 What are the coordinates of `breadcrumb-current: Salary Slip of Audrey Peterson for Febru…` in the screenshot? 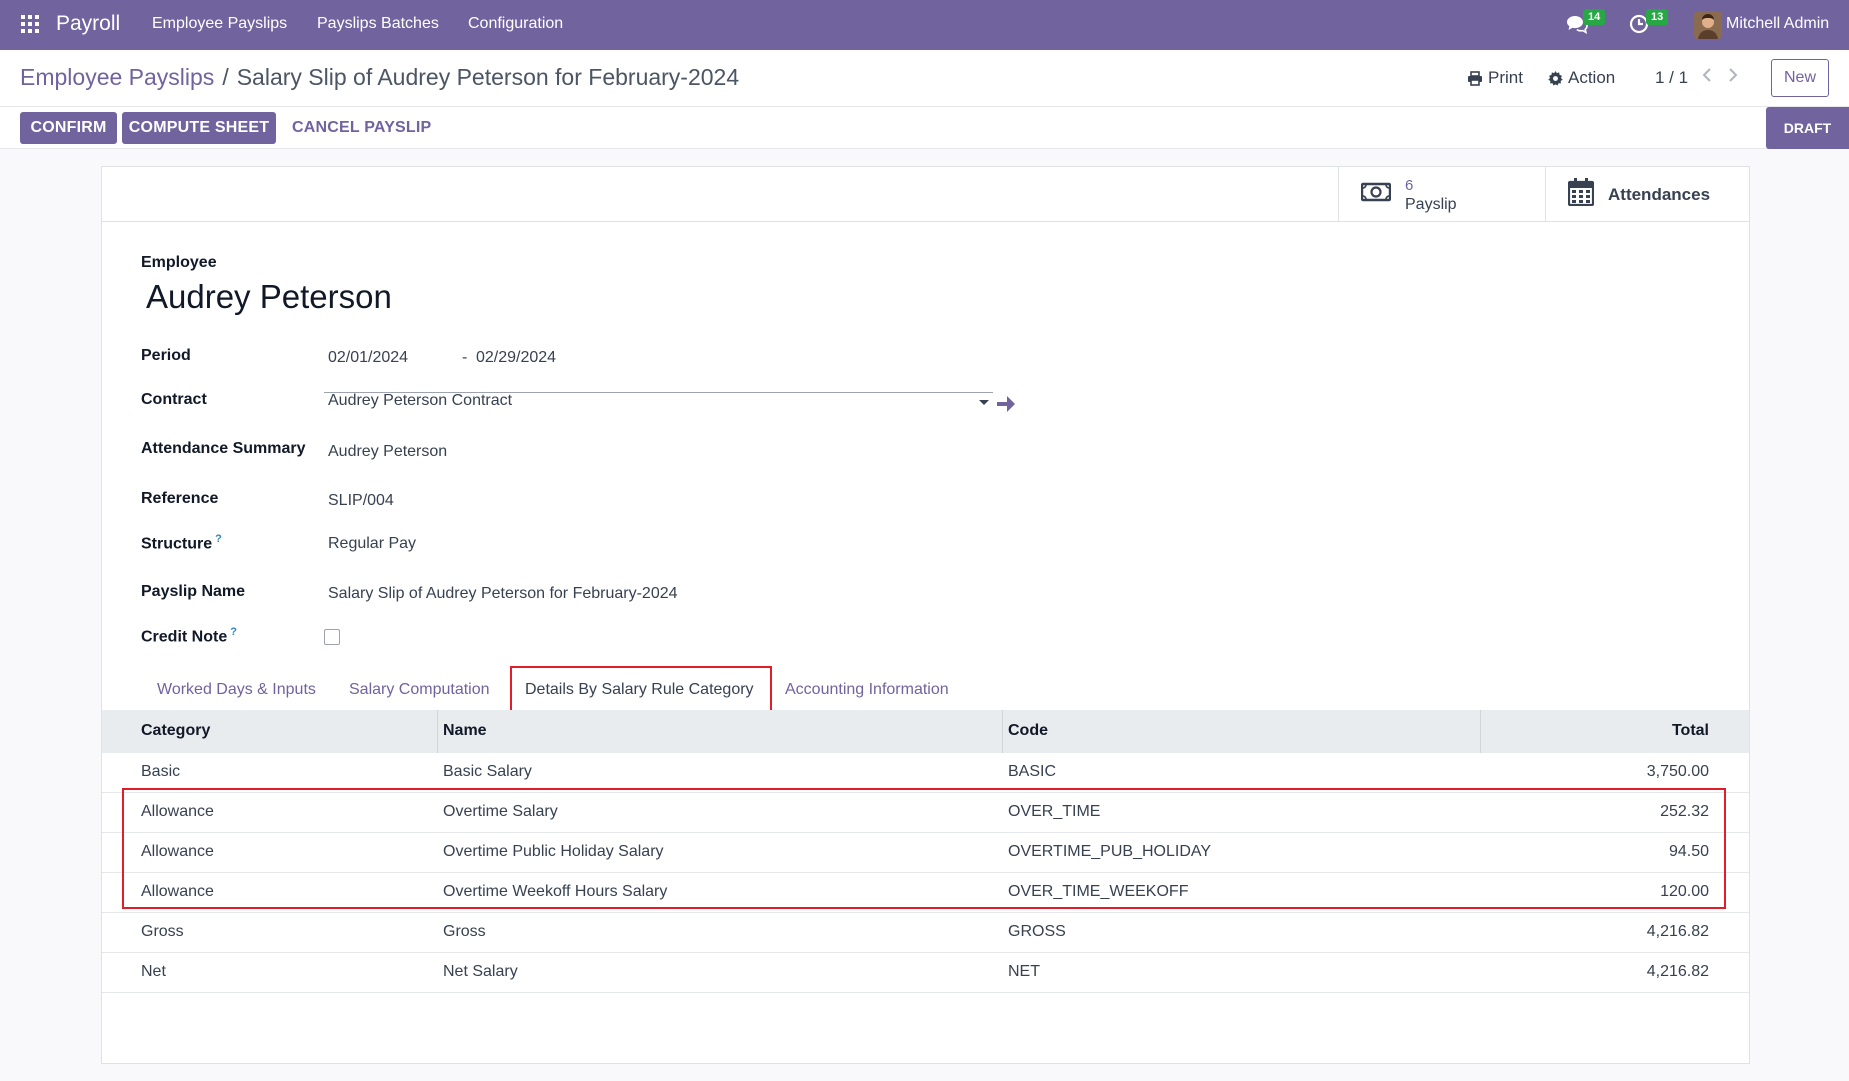 It's located at (488, 77).